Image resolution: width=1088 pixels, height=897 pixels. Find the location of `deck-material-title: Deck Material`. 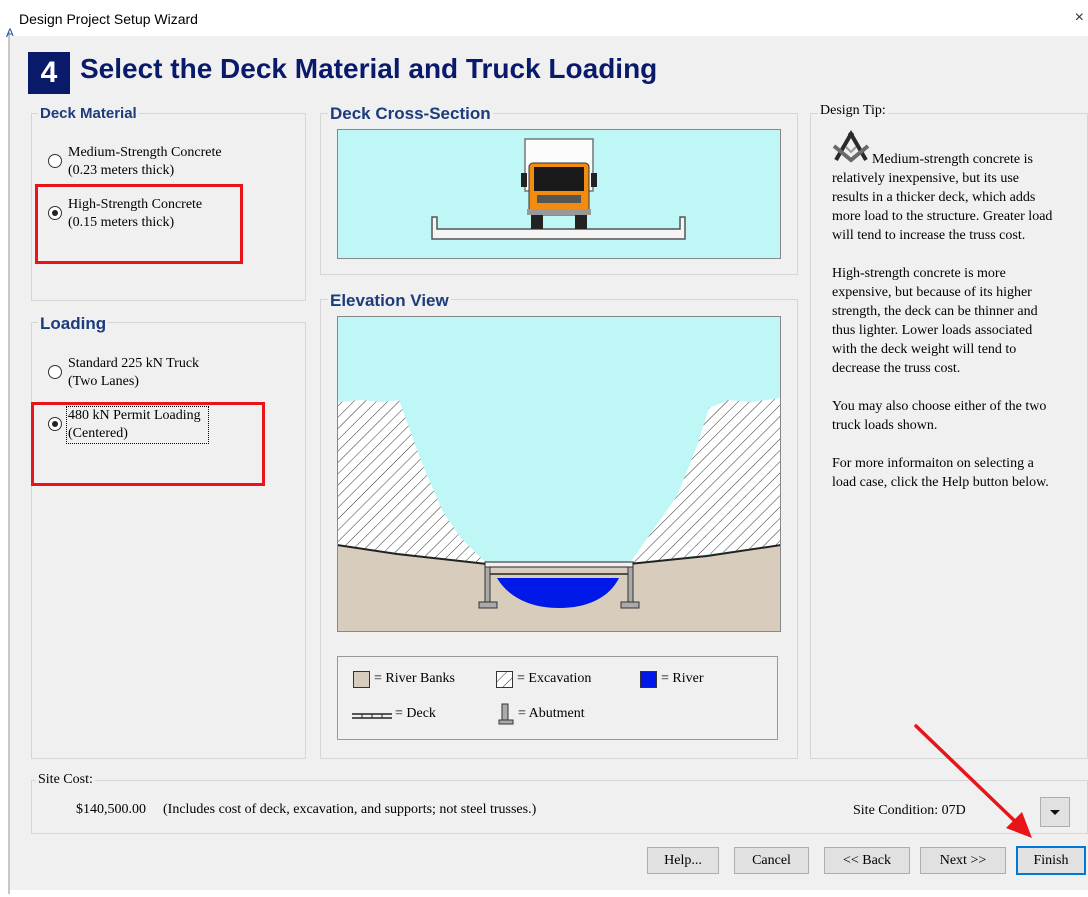

deck-material-title: Deck Material is located at coordinates (88, 113).